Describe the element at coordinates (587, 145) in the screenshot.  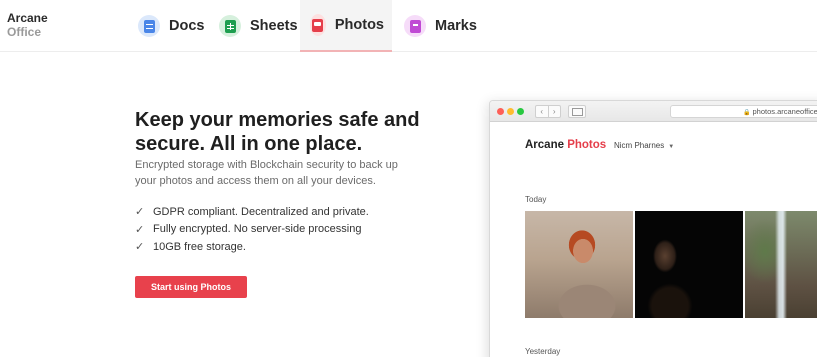
I see `mockup-app-name-accent: Photos` at that location.